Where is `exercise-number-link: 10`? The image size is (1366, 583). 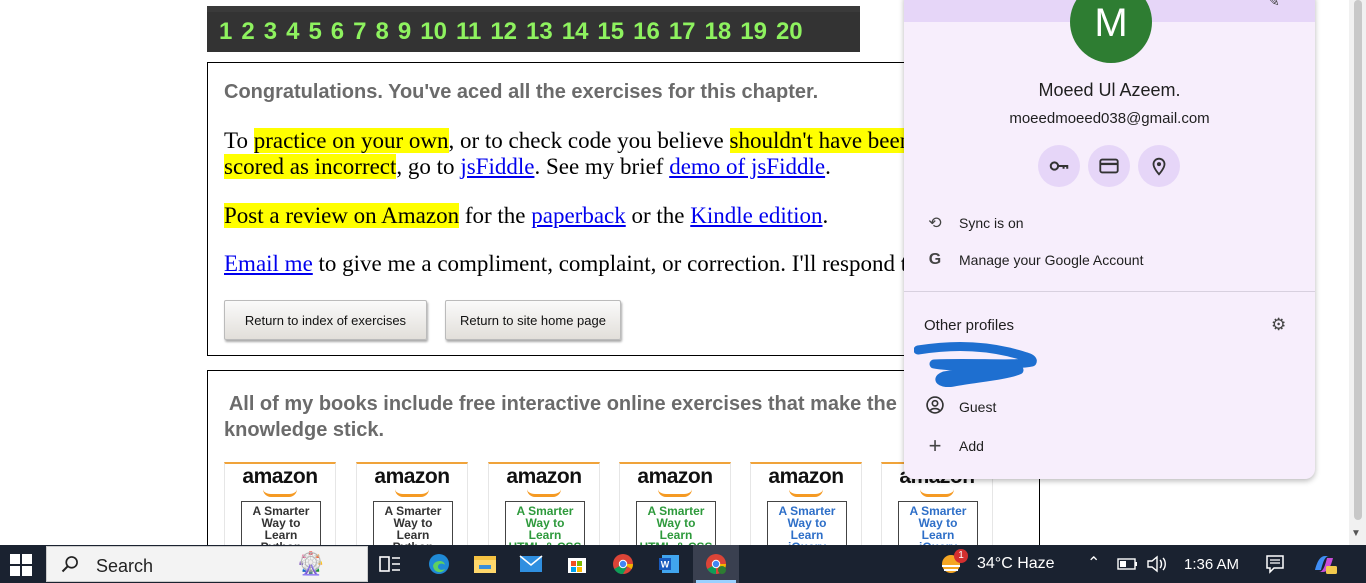 exercise-number-link: 10 is located at coordinates (433, 32).